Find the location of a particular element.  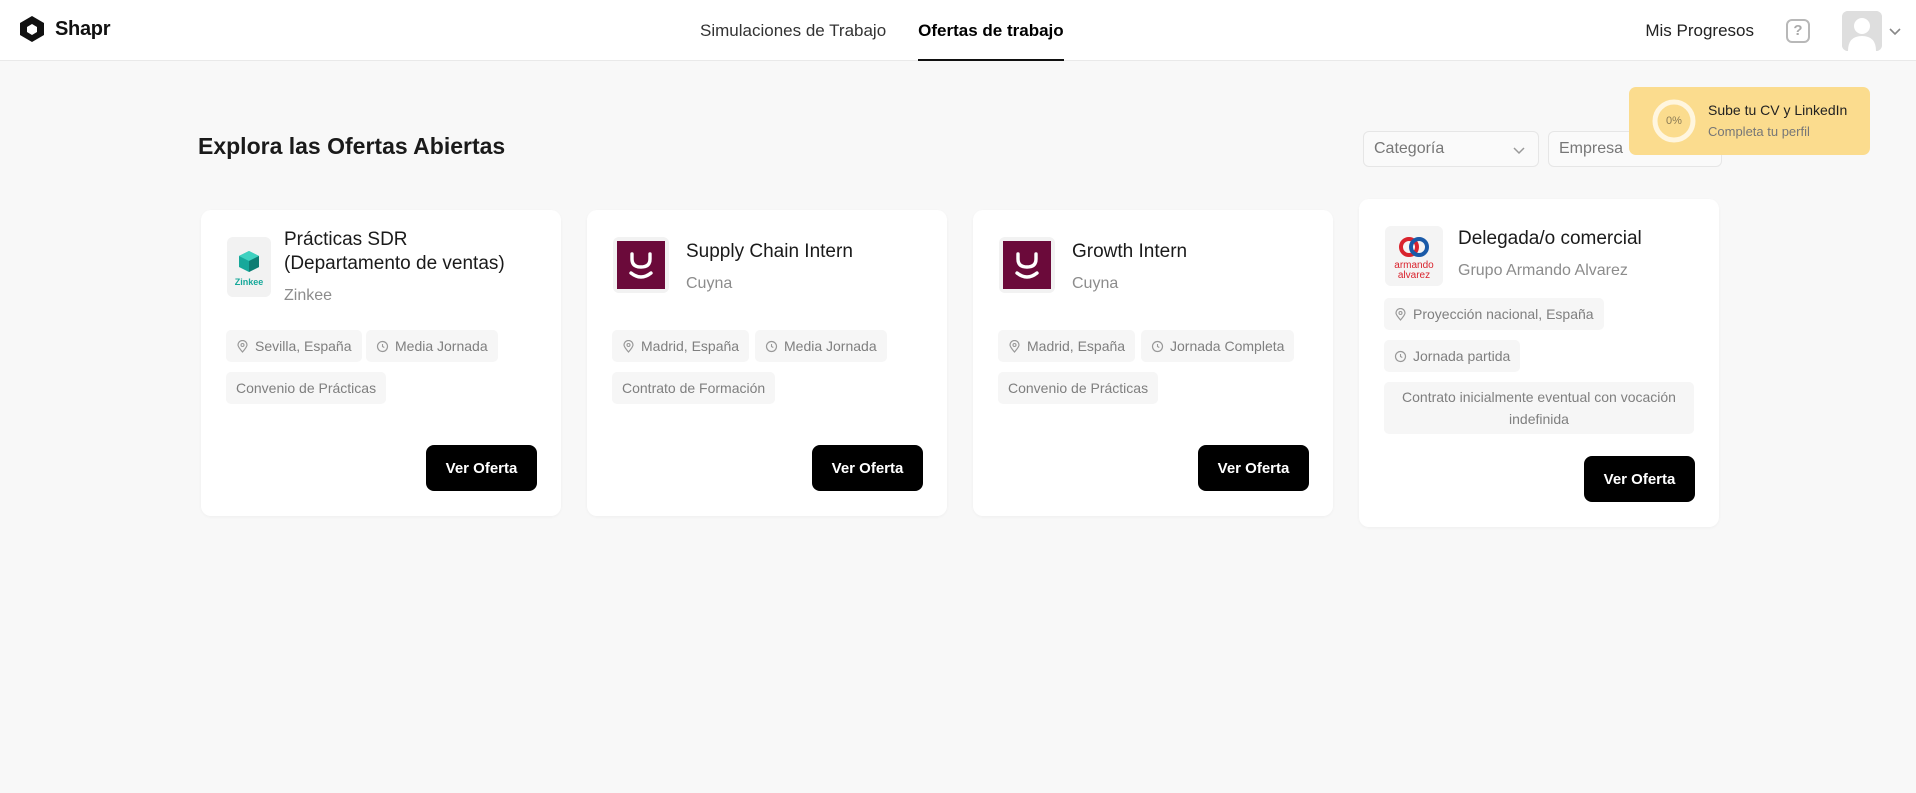

location-tag: Sevilla, España is located at coordinates (294, 346).